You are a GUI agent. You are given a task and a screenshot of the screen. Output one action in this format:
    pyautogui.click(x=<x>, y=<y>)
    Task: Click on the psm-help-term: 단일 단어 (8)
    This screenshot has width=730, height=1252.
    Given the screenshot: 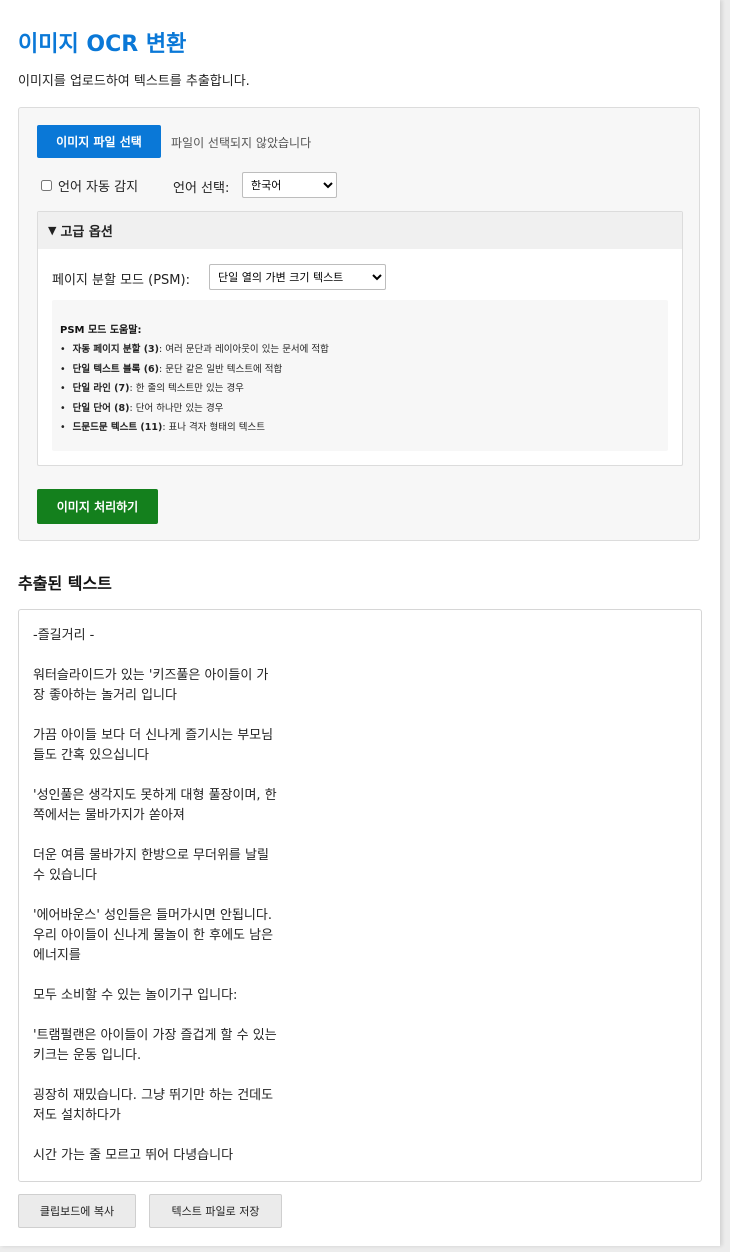 What is the action you would take?
    pyautogui.click(x=101, y=408)
    